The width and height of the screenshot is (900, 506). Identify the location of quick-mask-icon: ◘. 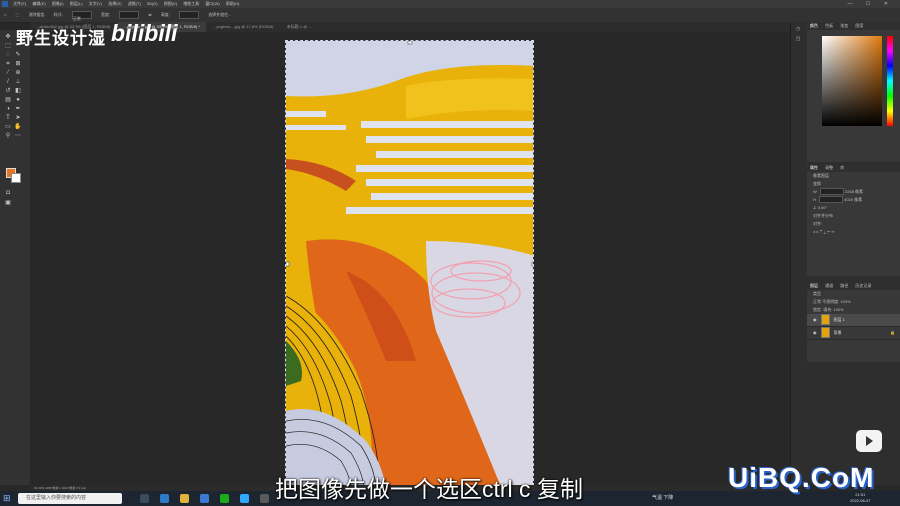
(8, 193).